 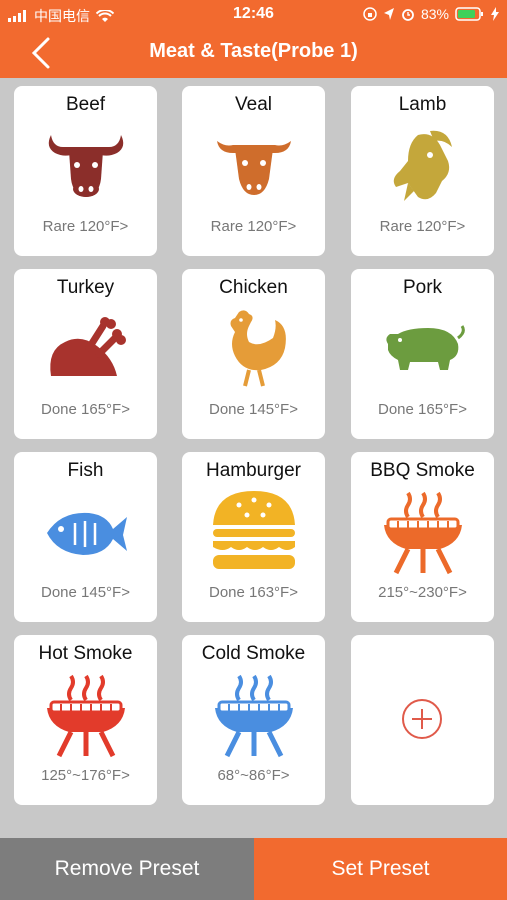 I want to click on preset-card-hot-smoke: Hot Smoke 125°~176°F>, so click(x=85, y=720).